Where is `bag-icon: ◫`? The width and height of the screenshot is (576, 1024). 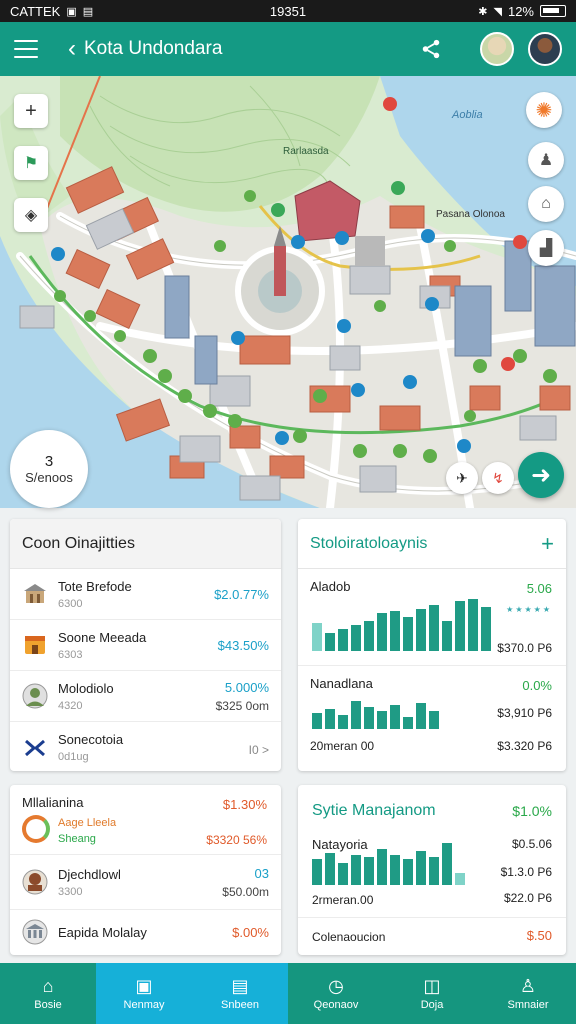
bag-icon: ◫ is located at coordinates (432, 985).